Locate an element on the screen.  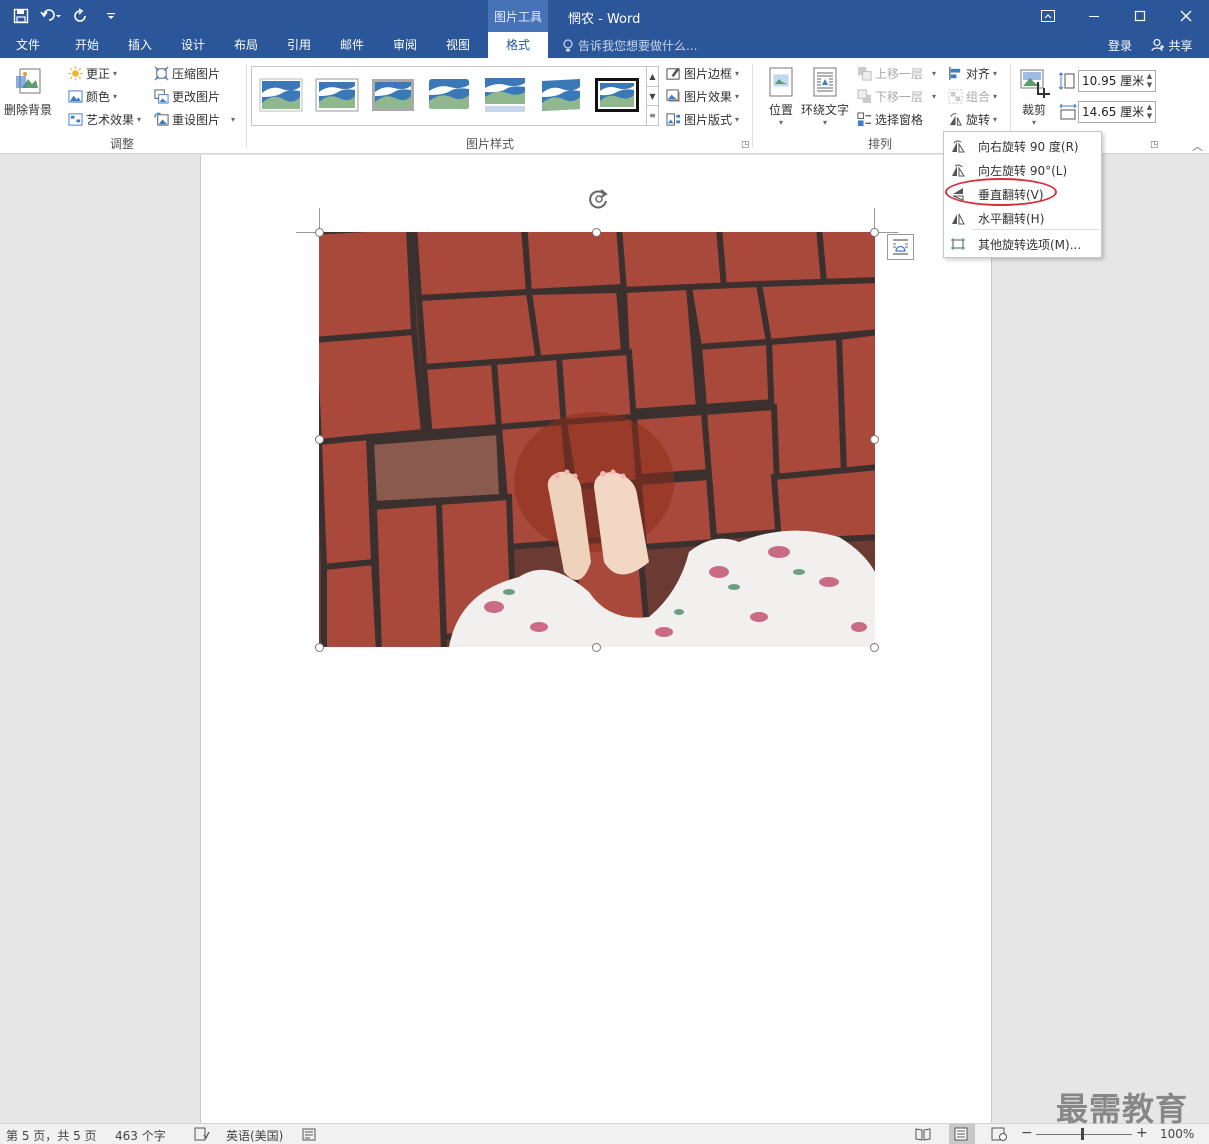
selection-pane-button: 选择窗格 is located at coordinates (890, 119).